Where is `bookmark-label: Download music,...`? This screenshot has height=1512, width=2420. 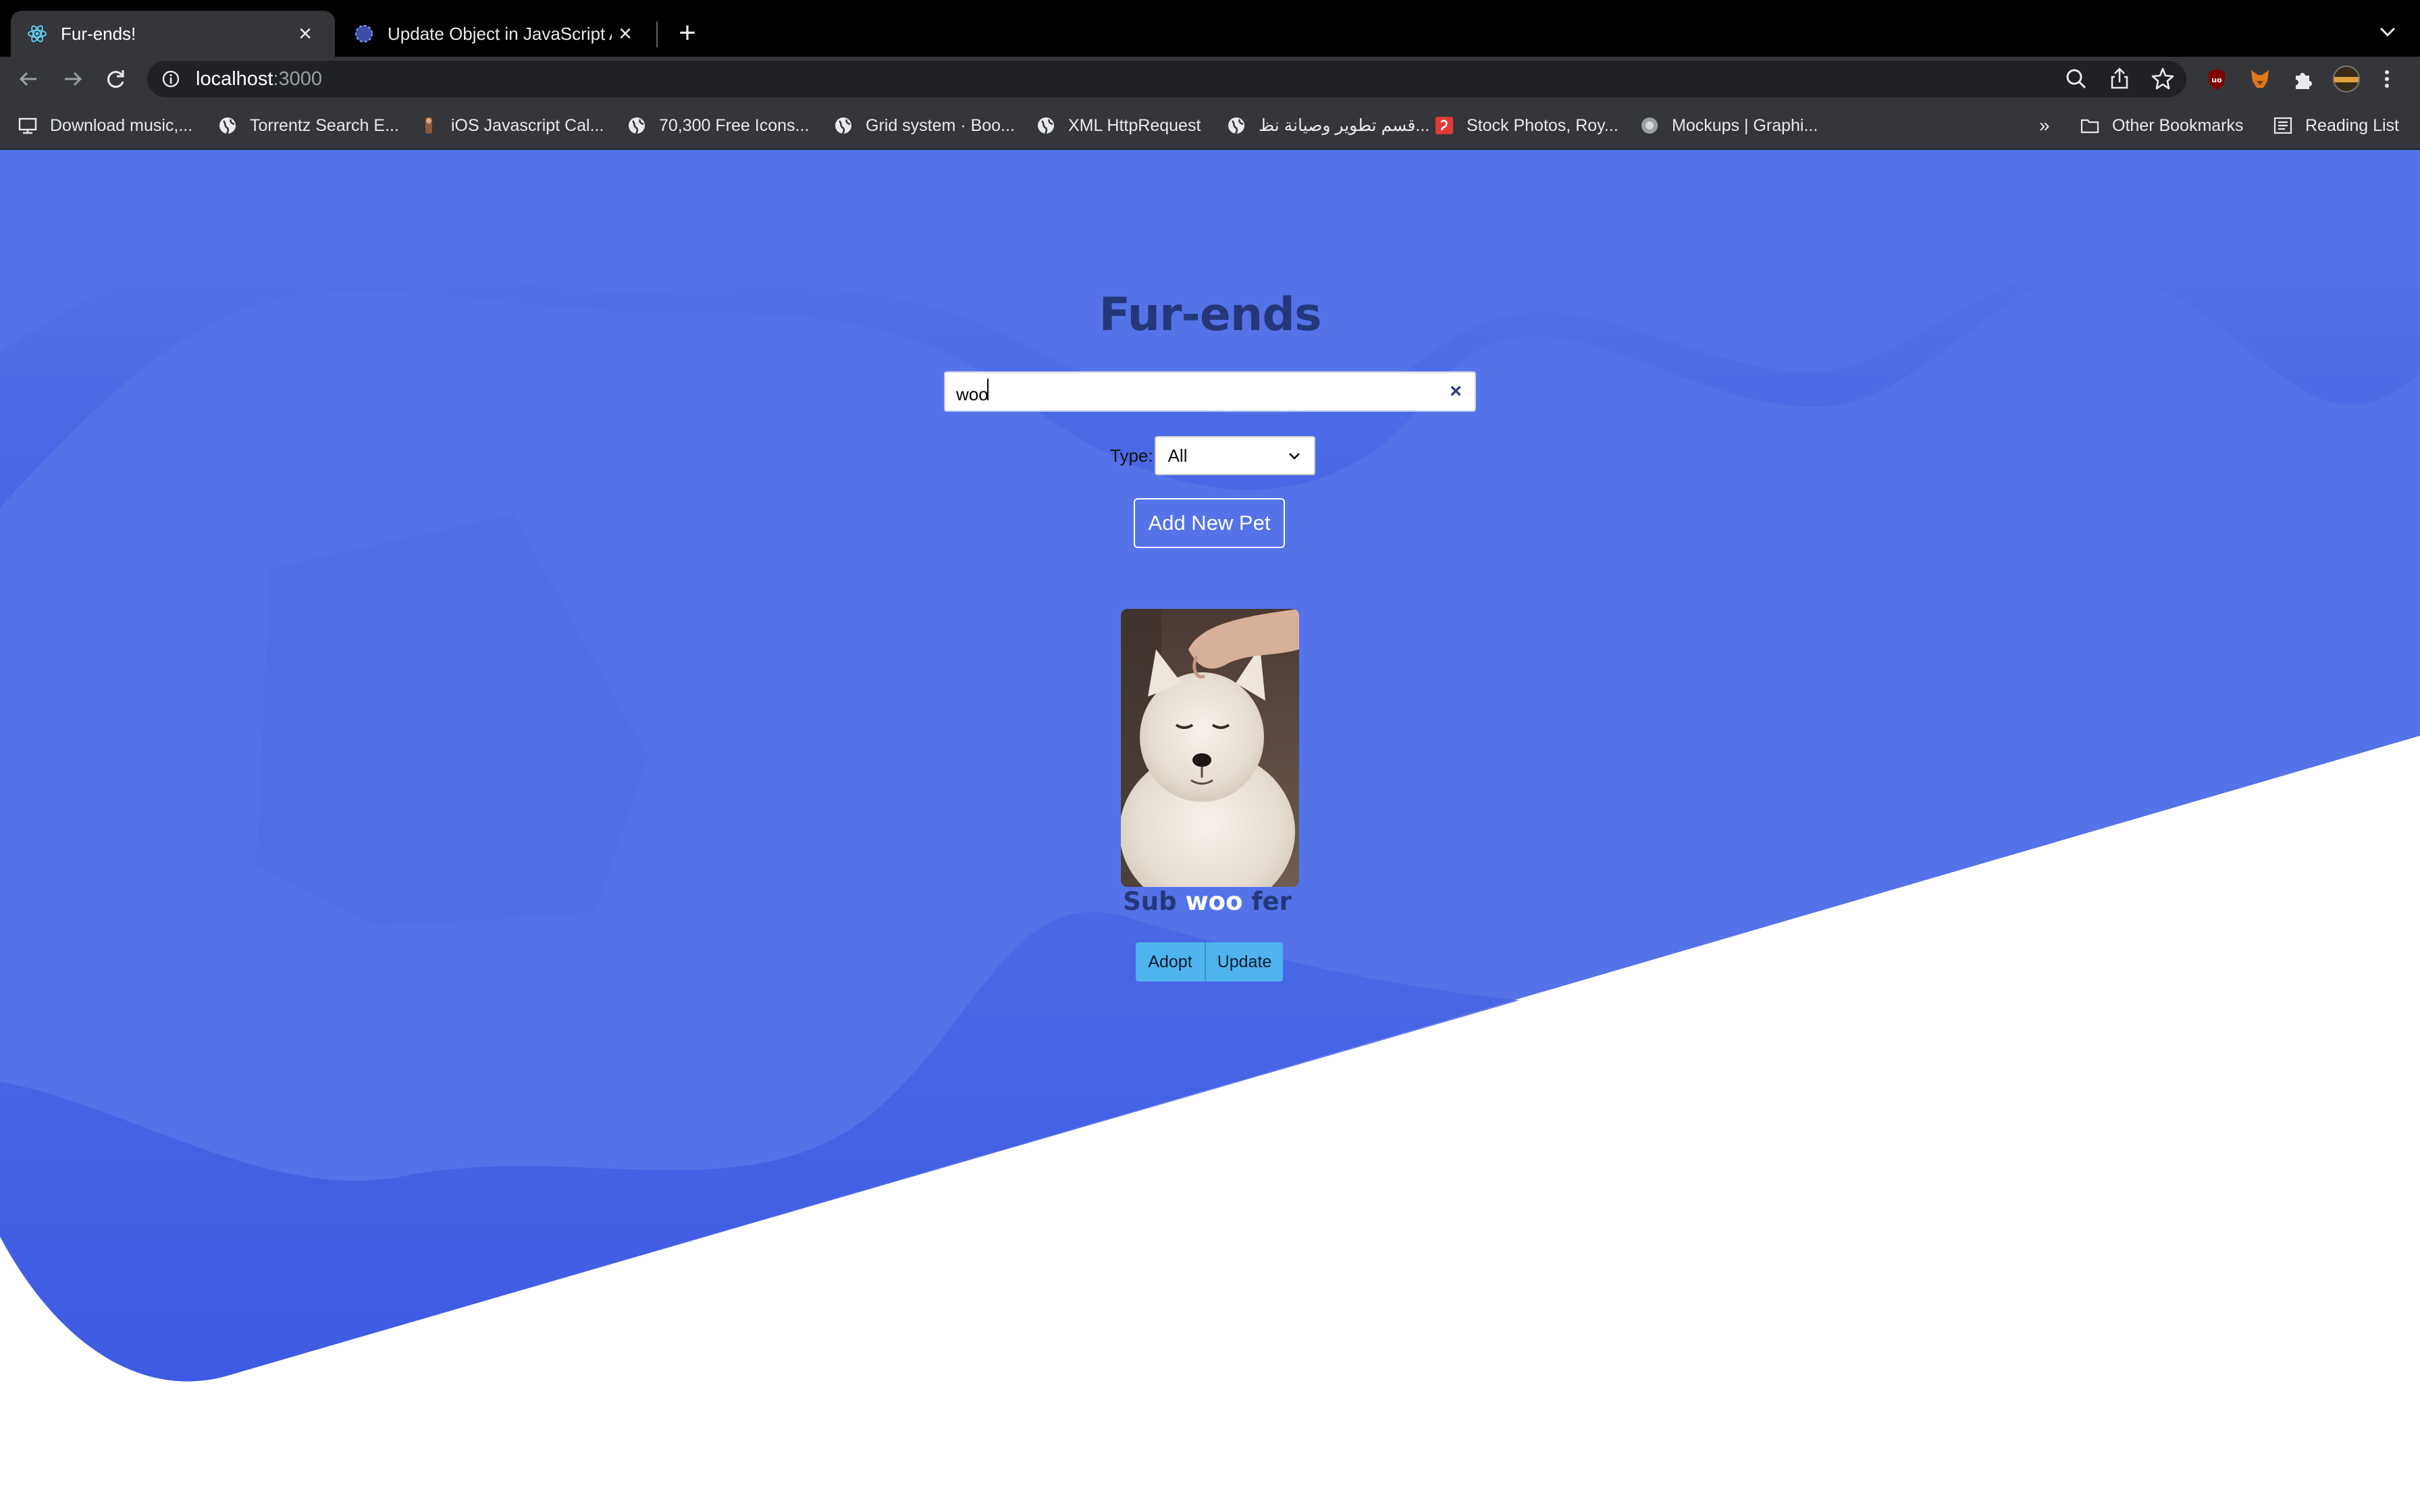 bookmark-label: Download music,... is located at coordinates (121, 125).